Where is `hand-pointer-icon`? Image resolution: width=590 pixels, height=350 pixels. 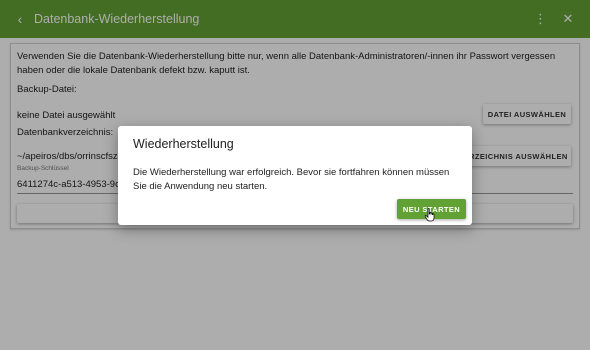
hand-pointer-icon is located at coordinates (429, 215).